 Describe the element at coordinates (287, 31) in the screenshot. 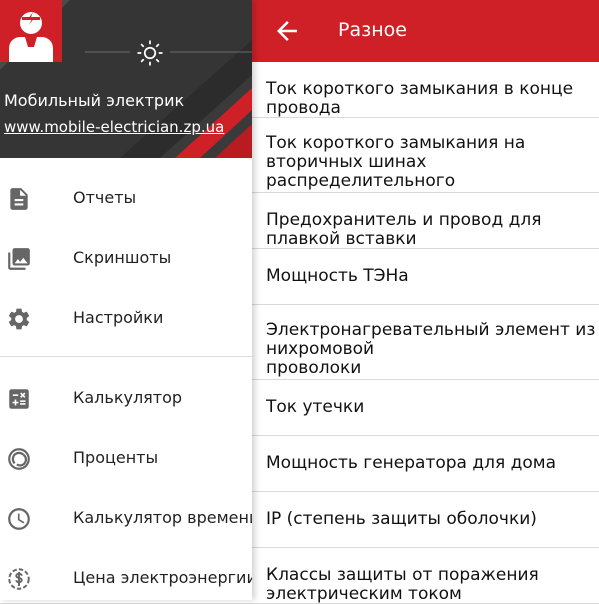

I see `arrow-back-icon` at that location.